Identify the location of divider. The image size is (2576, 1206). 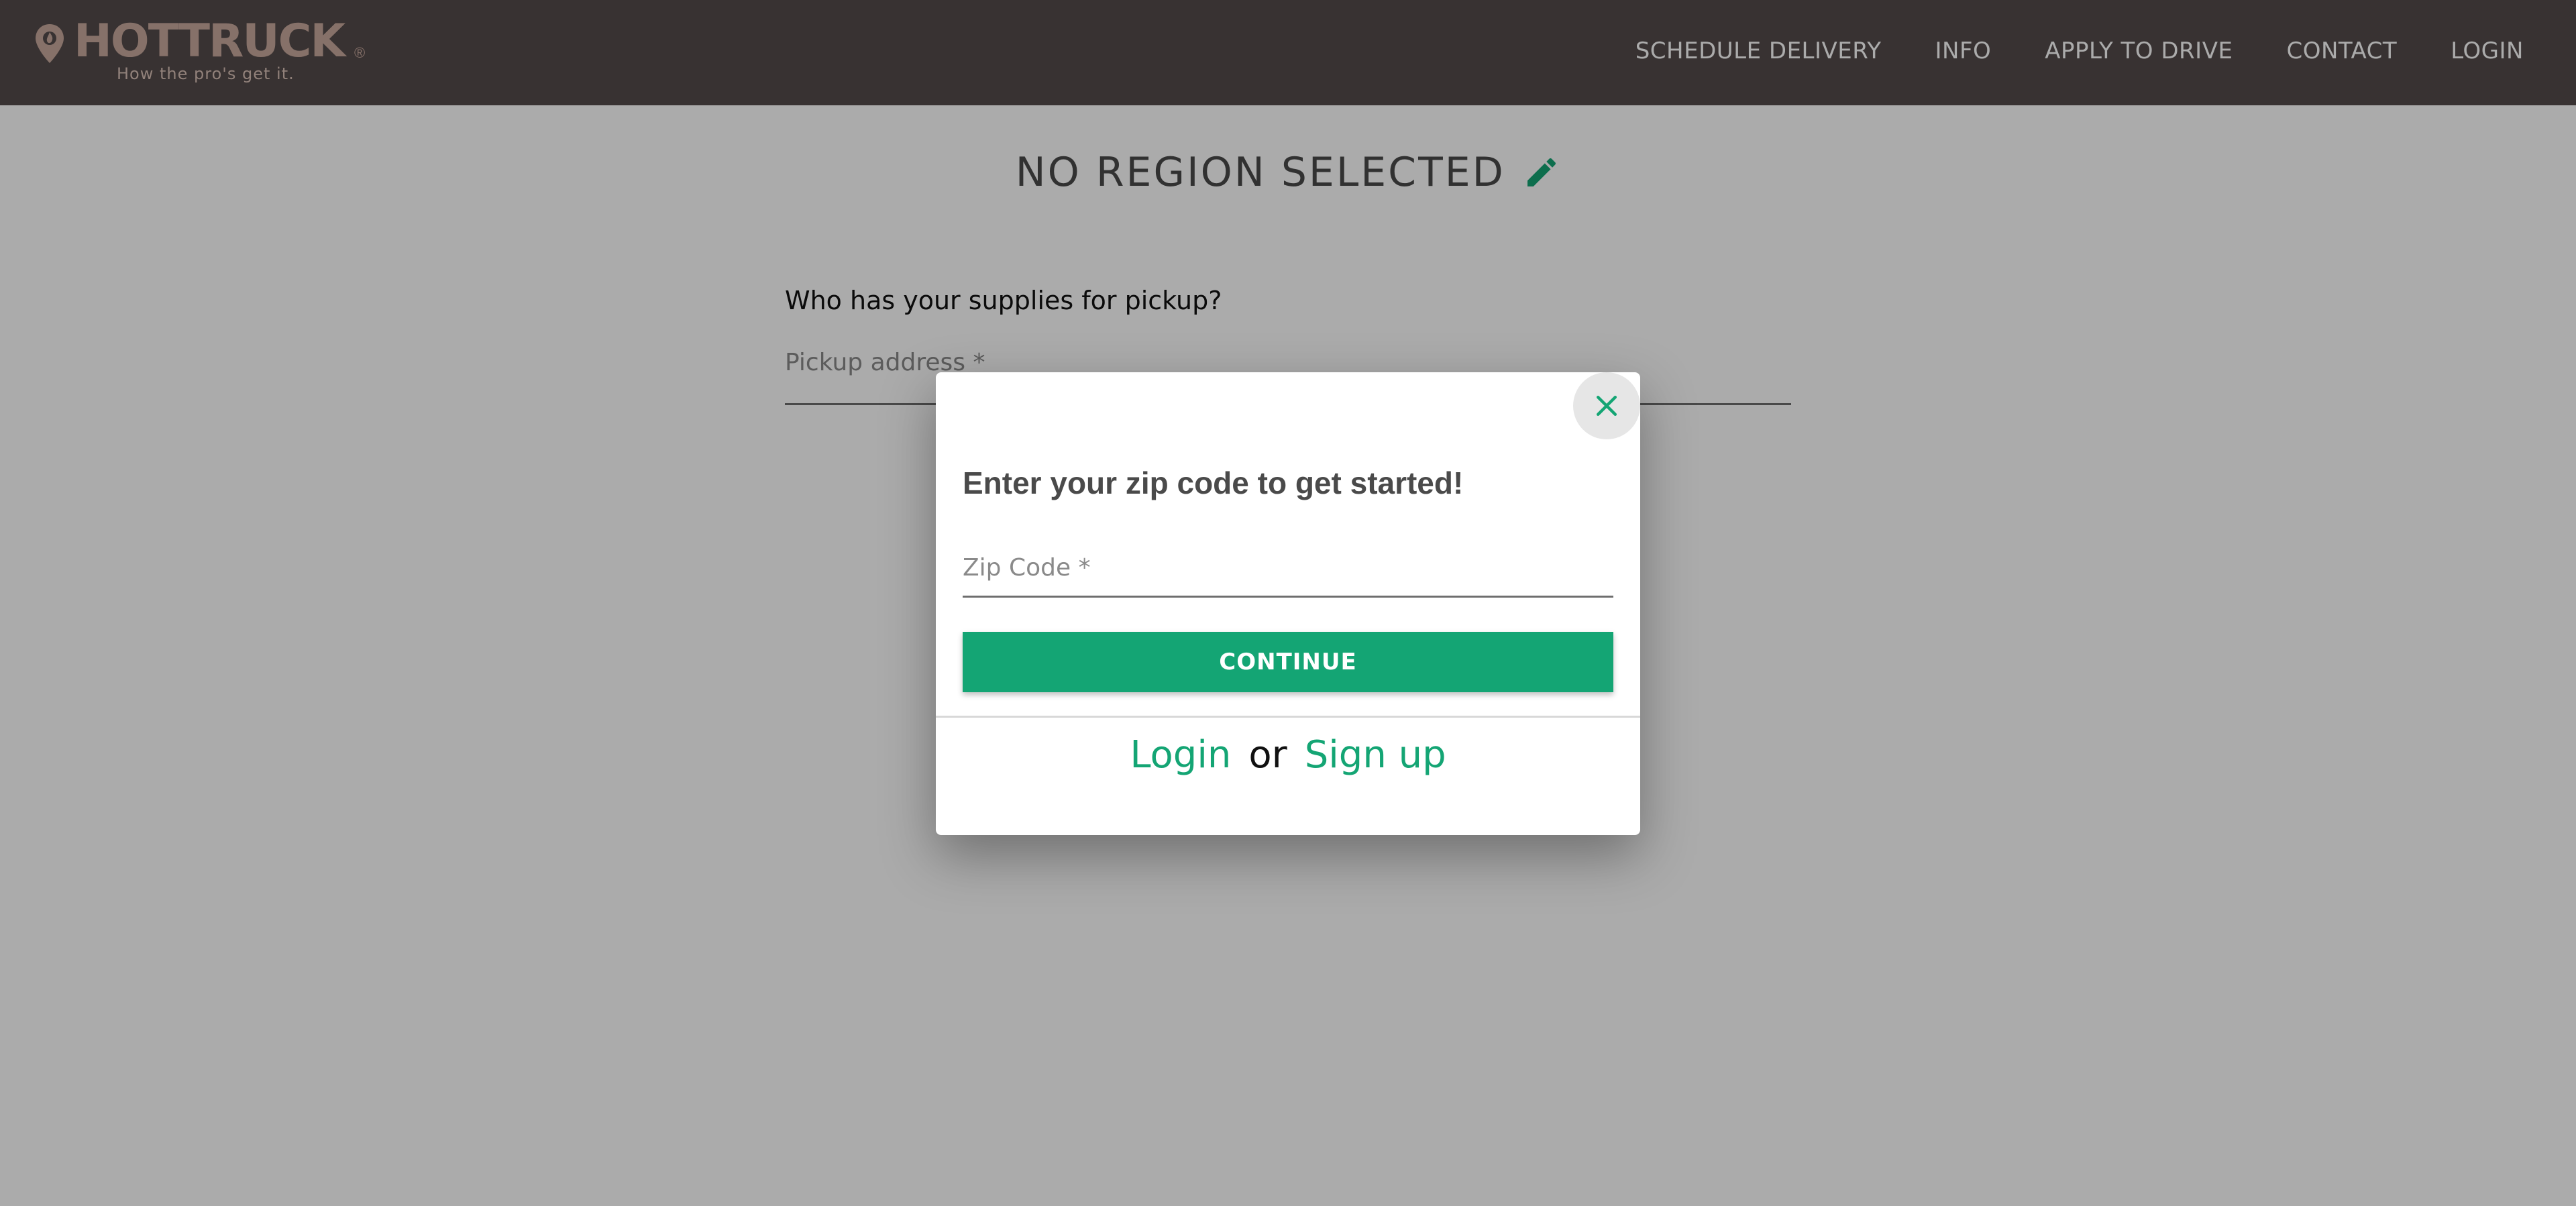
(1288, 717).